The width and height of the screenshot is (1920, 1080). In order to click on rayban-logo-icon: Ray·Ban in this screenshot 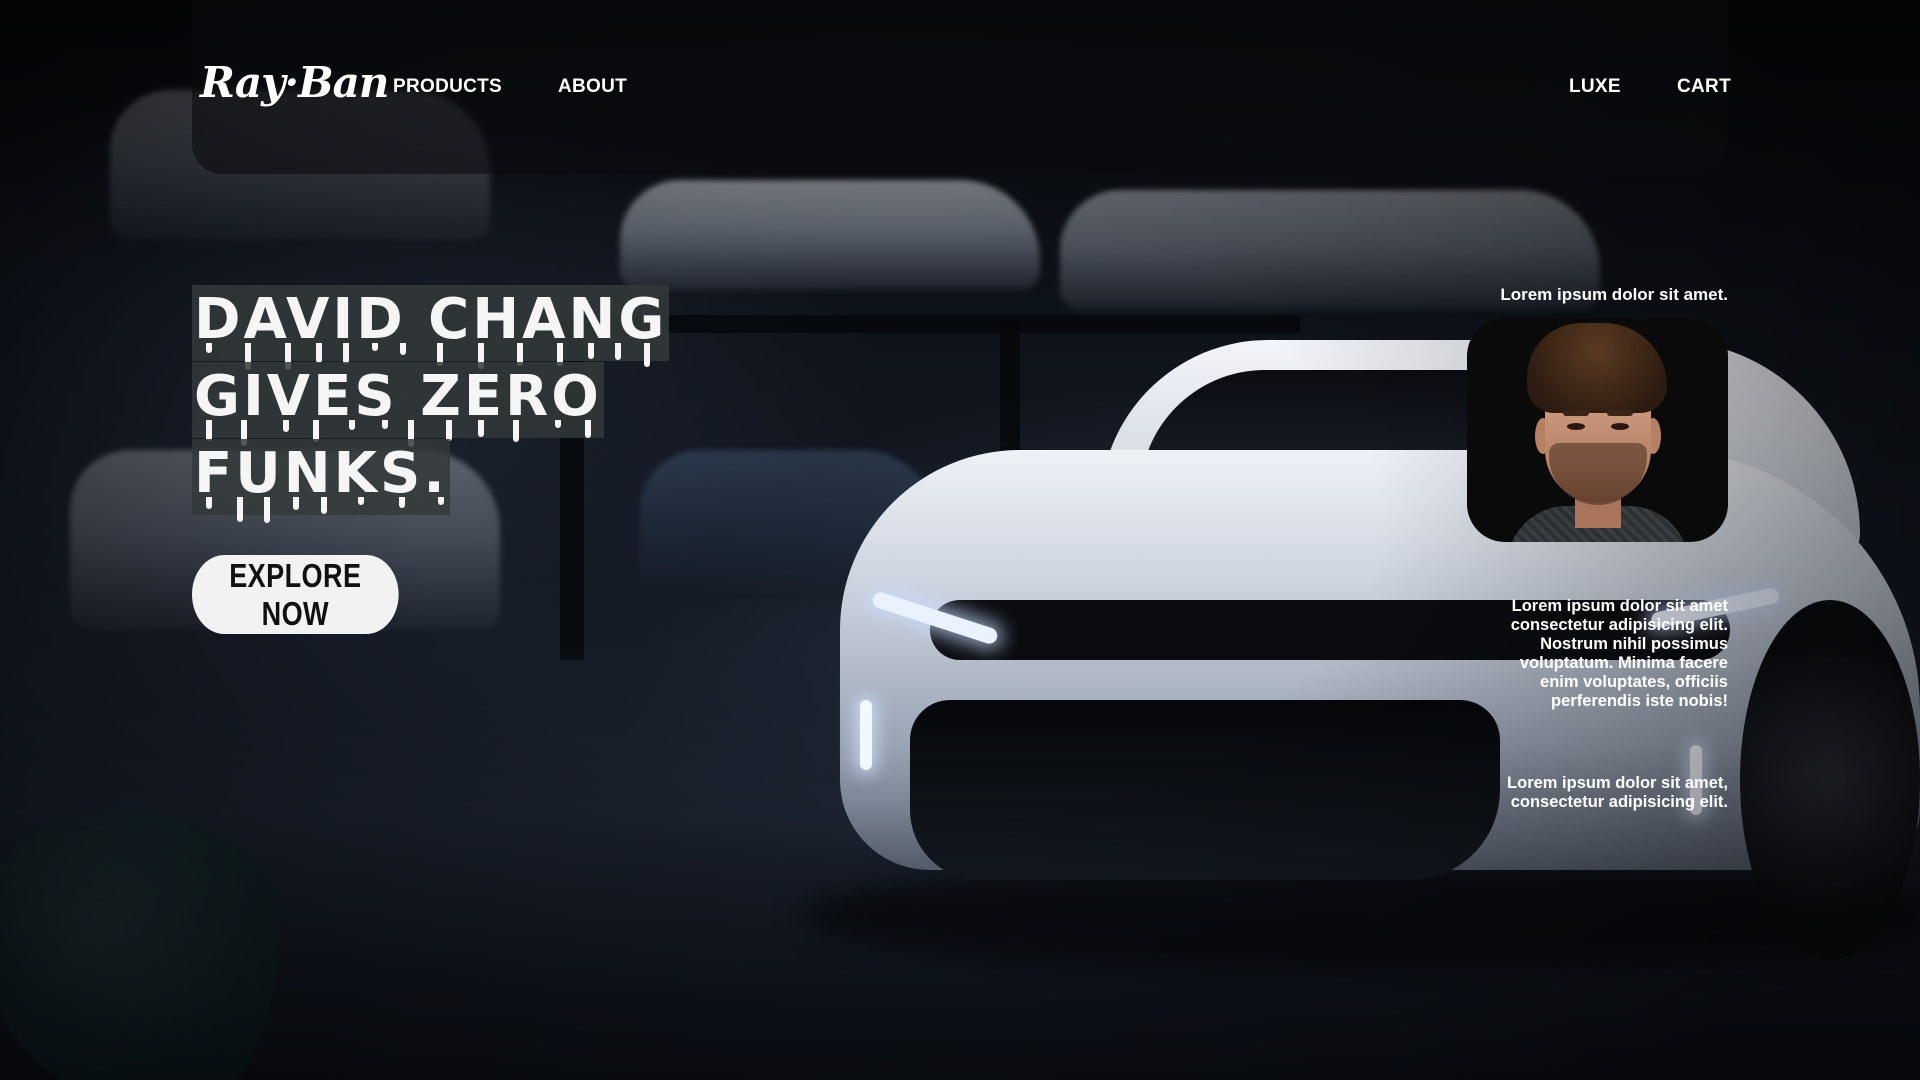, I will do `click(294, 82)`.